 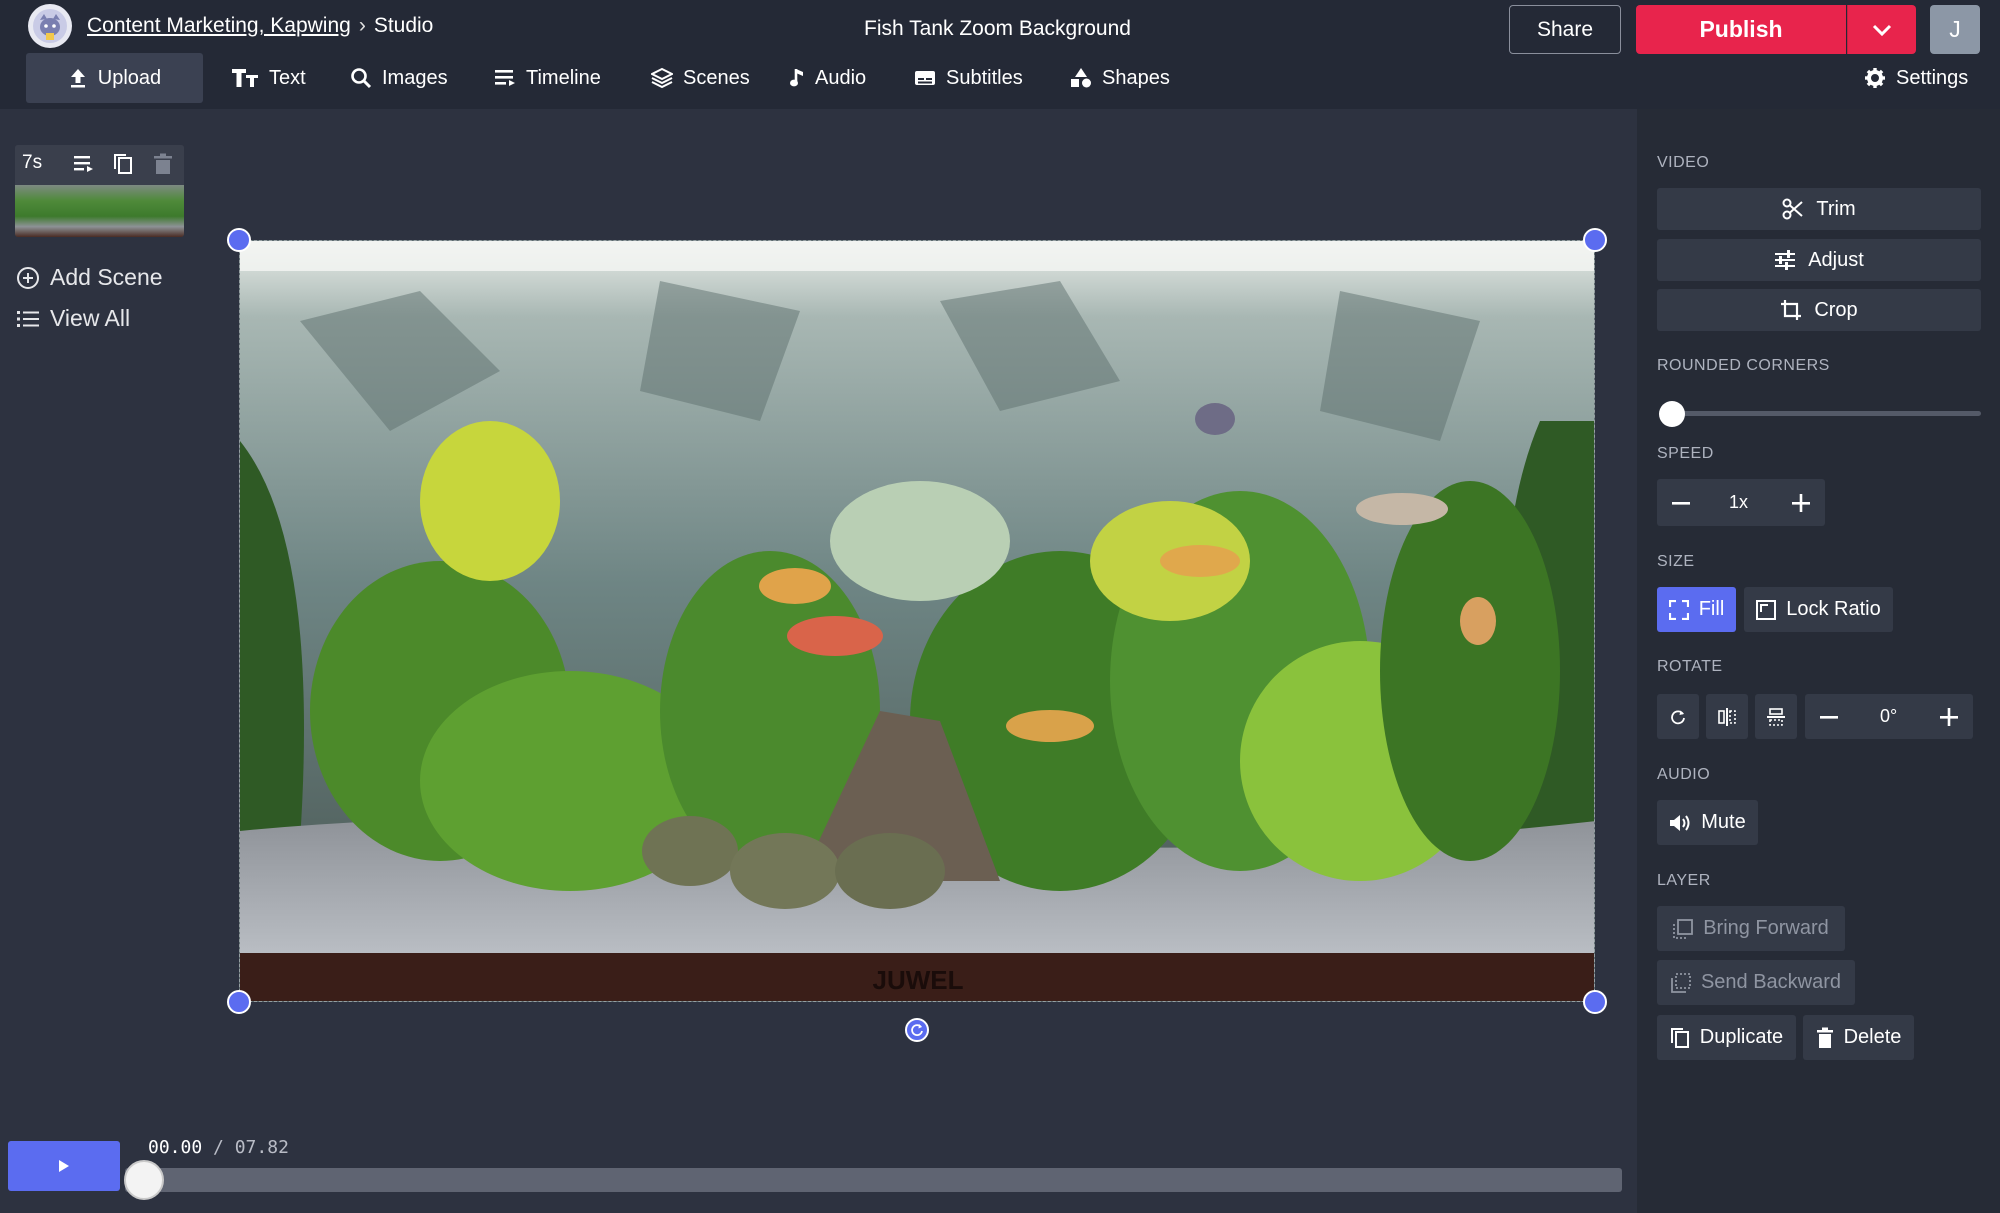 I want to click on rotate-icon, so click(x=1678, y=716).